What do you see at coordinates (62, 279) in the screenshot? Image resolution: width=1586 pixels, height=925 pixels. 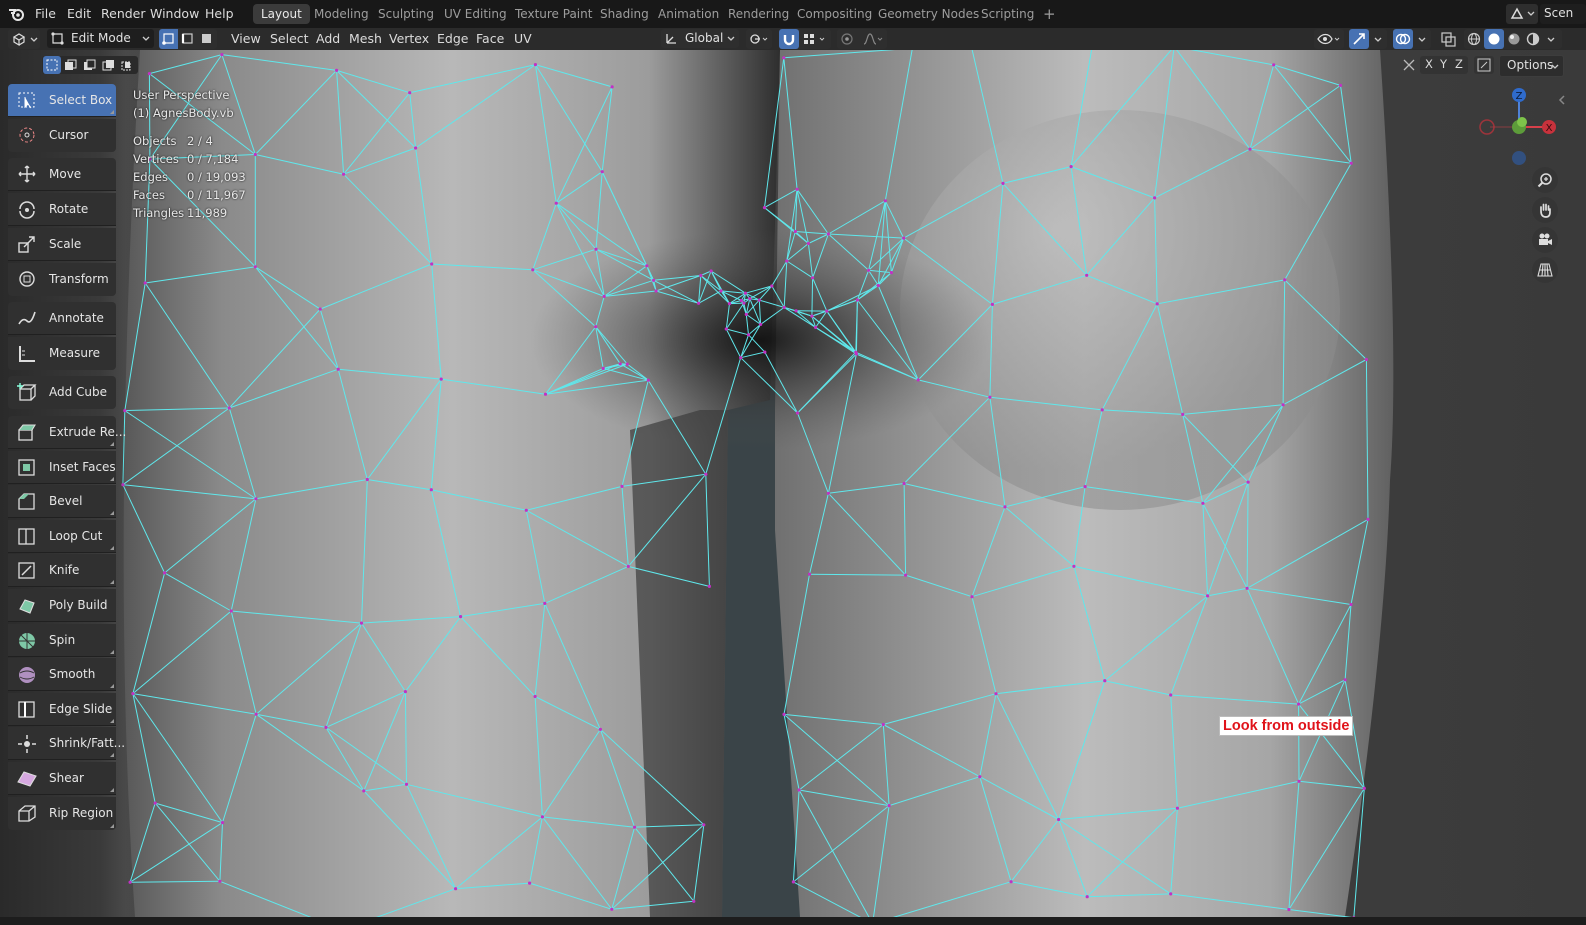 I see `tool-transform: Transform` at bounding box center [62, 279].